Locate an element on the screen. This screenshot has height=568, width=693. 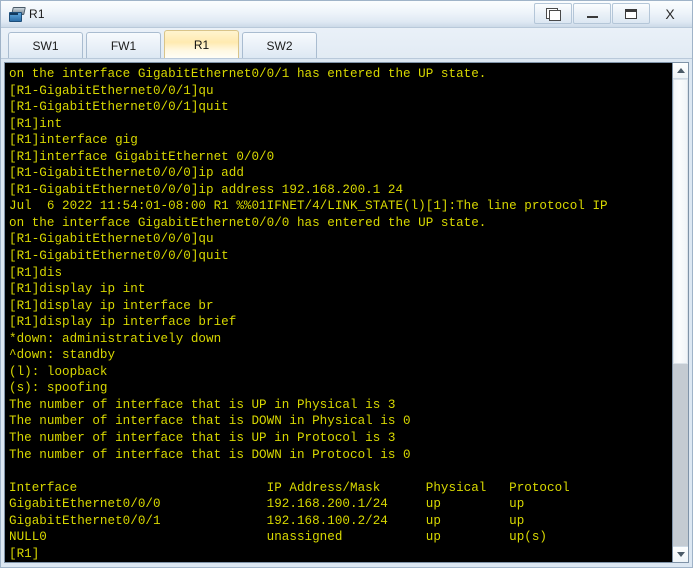
console-line: (s): spoofing is located at coordinates (58, 388).